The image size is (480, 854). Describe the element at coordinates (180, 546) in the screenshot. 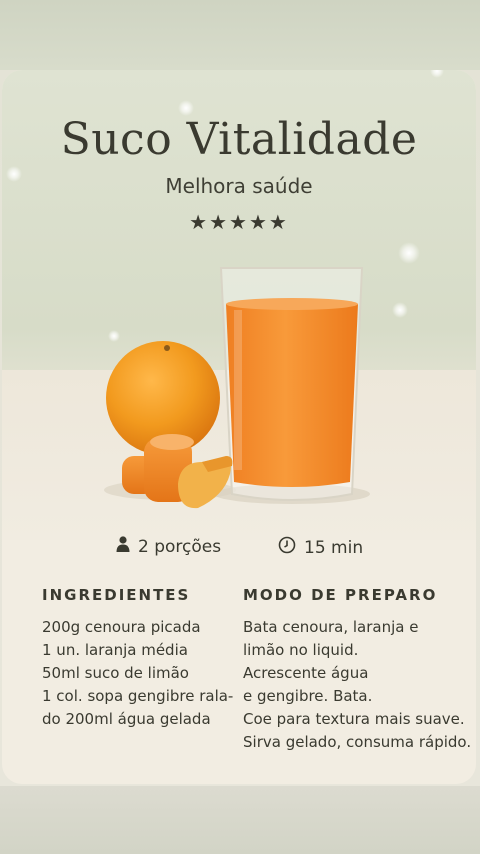

I see `servings-text: 2 porções` at that location.